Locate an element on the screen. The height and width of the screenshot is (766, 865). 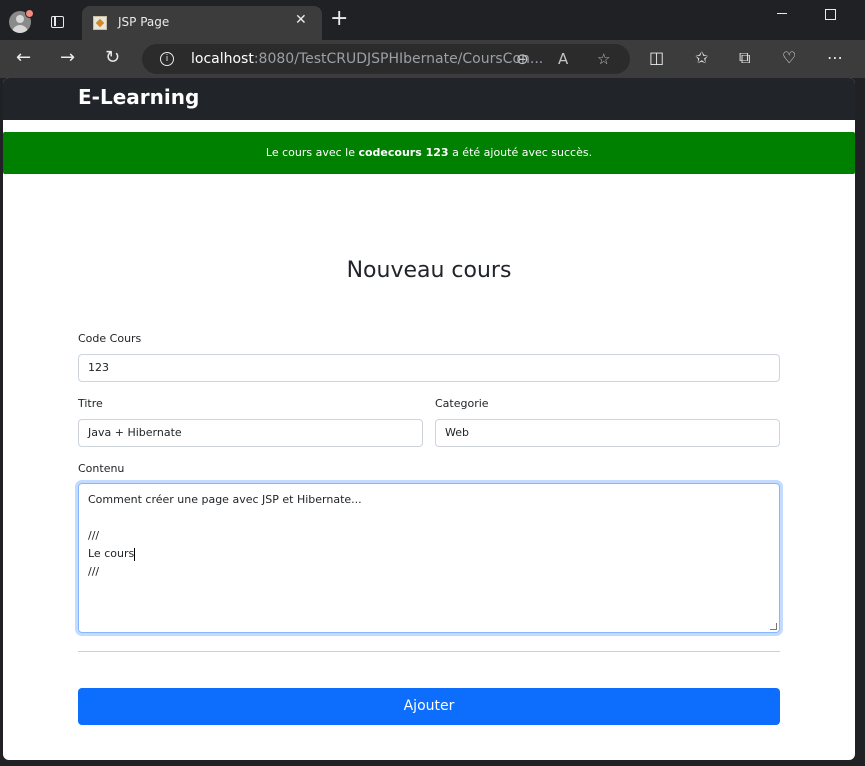
favicon-icon is located at coordinates (100, 23).